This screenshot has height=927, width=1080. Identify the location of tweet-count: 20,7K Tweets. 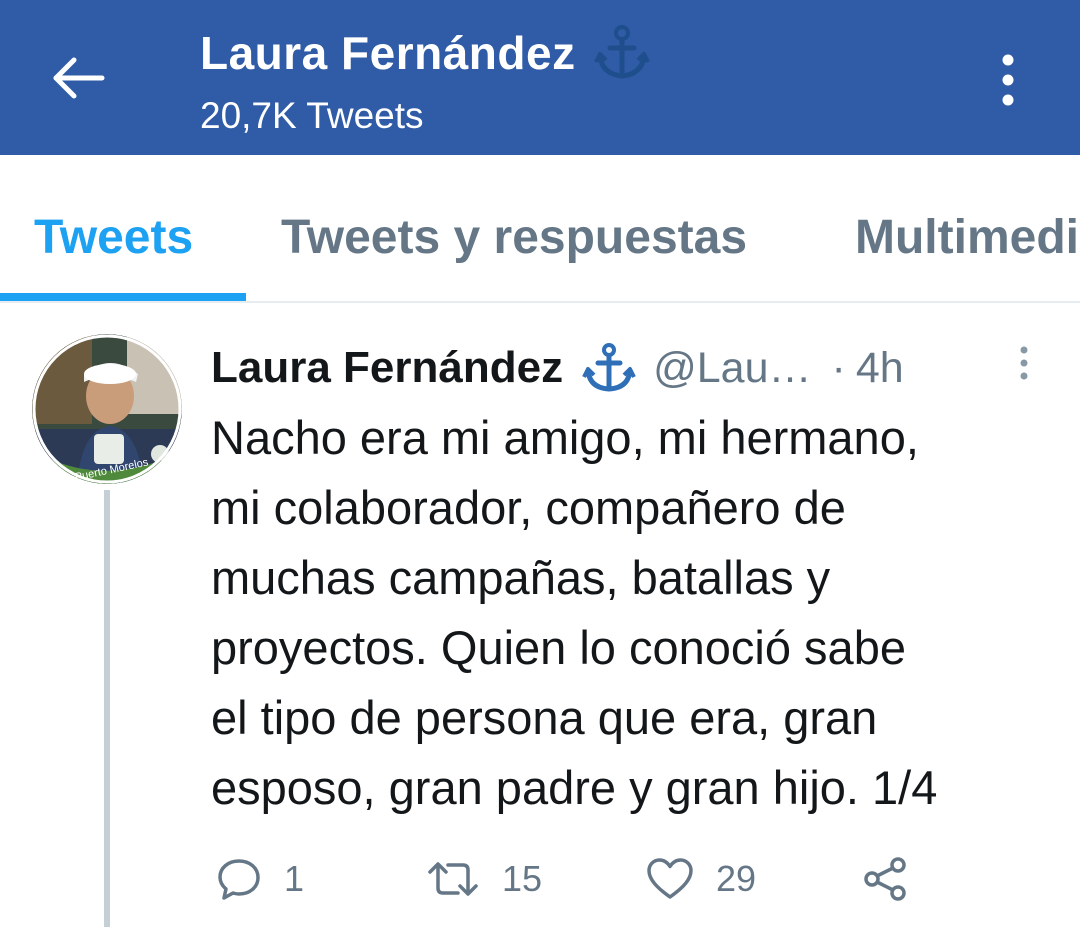
(312, 115).